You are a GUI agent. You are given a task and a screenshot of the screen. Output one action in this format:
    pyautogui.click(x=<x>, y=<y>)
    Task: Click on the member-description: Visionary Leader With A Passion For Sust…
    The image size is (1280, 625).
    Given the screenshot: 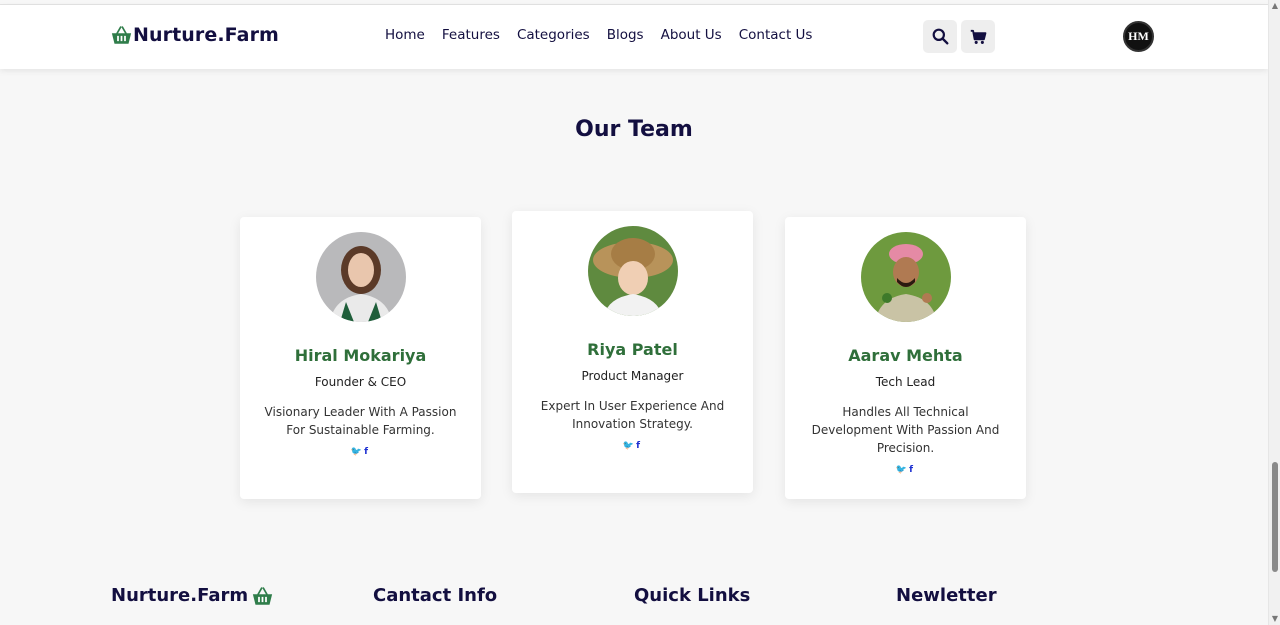 What is the action you would take?
    pyautogui.click(x=360, y=421)
    